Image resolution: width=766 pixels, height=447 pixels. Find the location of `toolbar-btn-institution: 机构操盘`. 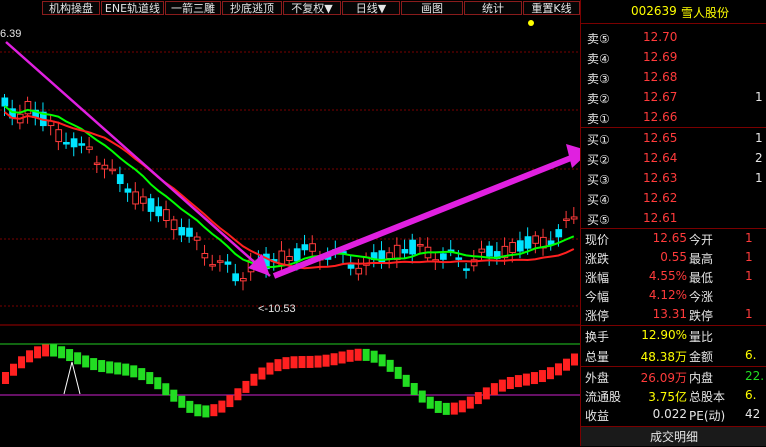

toolbar-btn-institution: 机构操盘 is located at coordinates (71, 8).